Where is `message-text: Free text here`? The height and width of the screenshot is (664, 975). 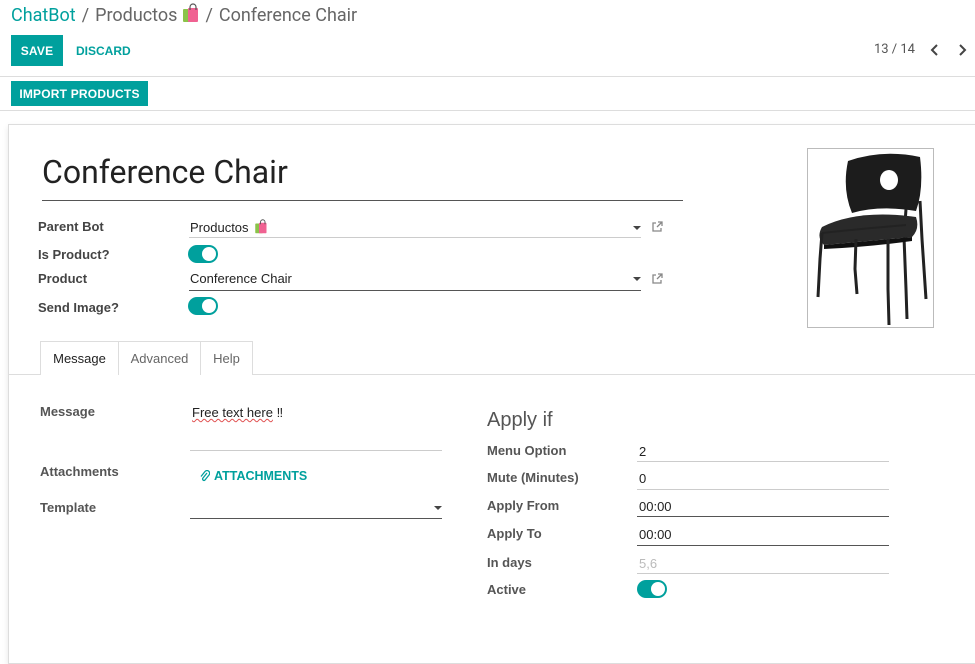
message-text: Free text here is located at coordinates (232, 412).